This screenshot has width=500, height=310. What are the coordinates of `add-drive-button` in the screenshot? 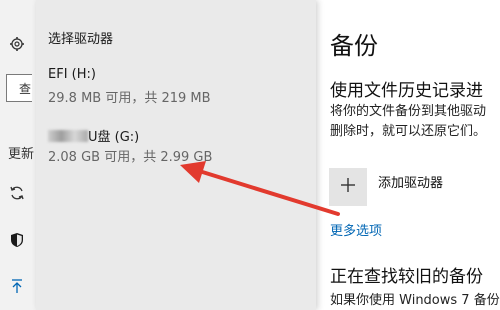 It's located at (348, 187).